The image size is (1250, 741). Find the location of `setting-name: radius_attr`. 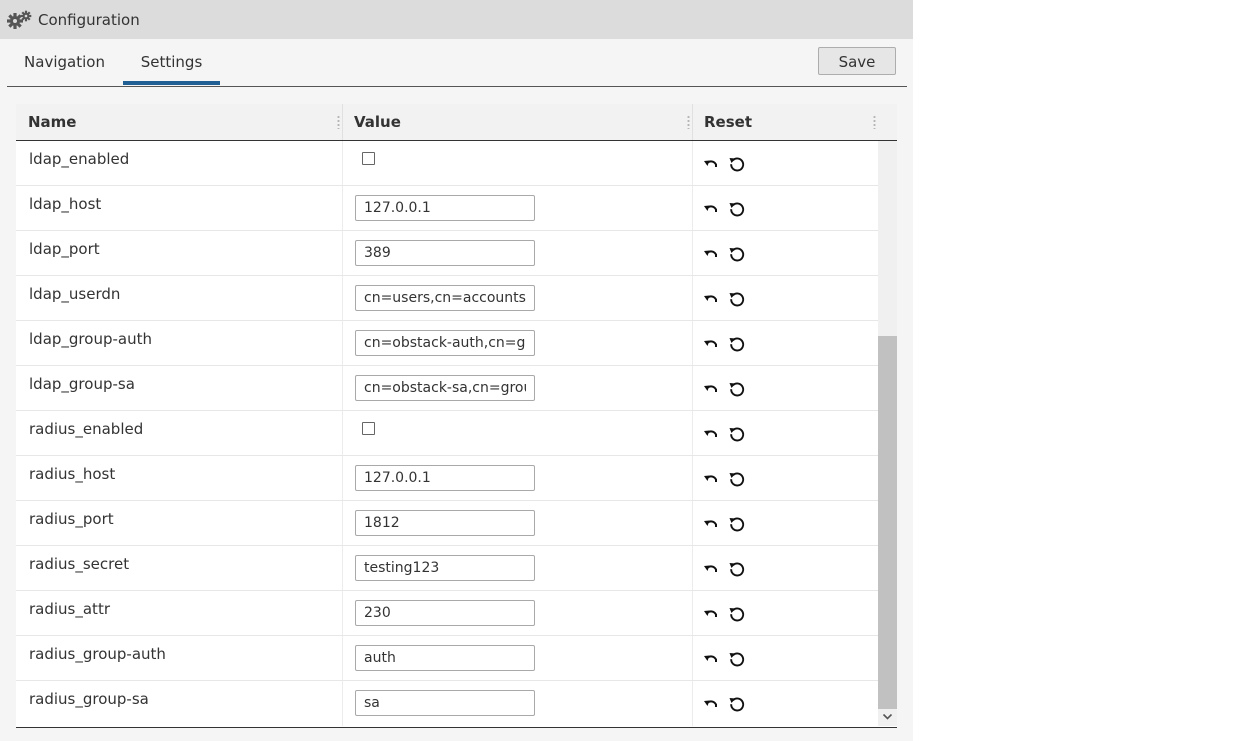

setting-name: radius_attr is located at coordinates (69, 609).